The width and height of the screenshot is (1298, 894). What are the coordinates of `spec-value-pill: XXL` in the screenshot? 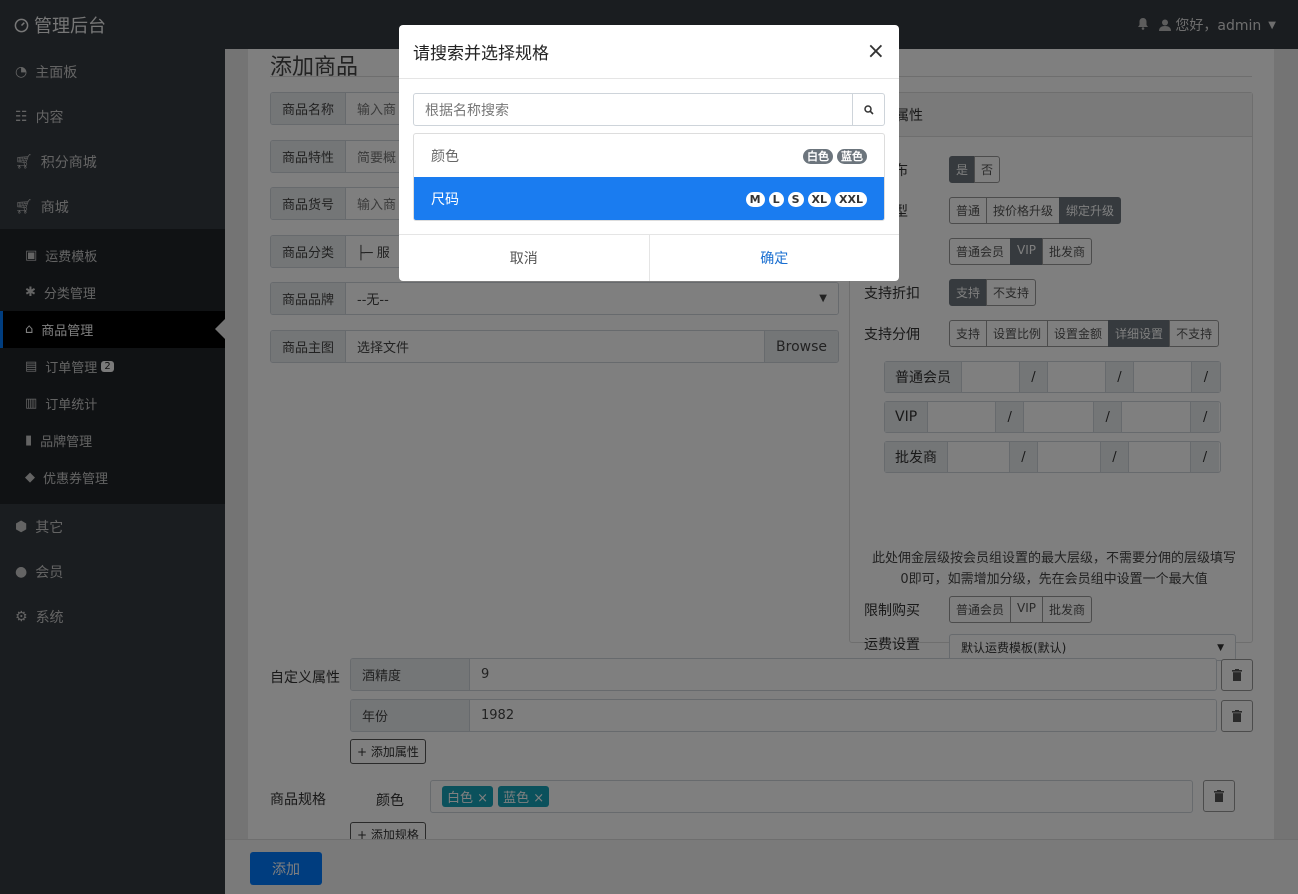 It's located at (851, 199).